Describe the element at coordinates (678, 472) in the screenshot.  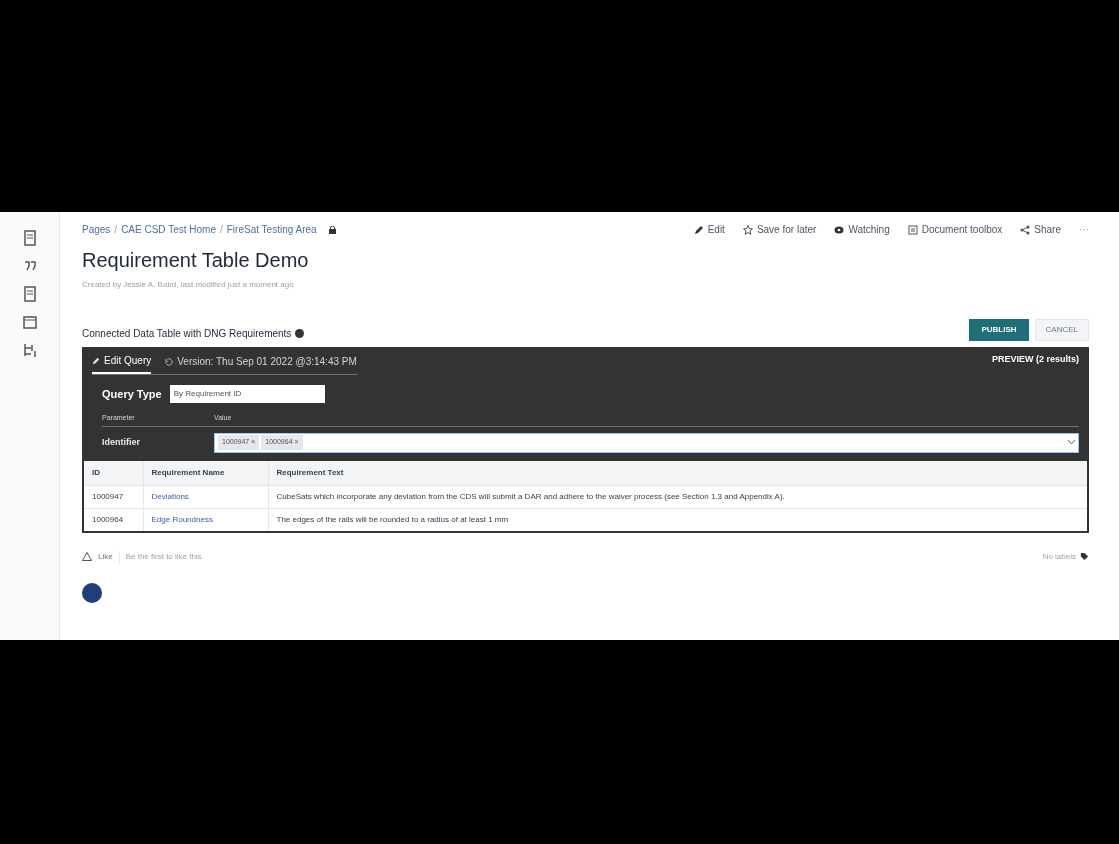
I see `column-header: Requirement Text` at that location.